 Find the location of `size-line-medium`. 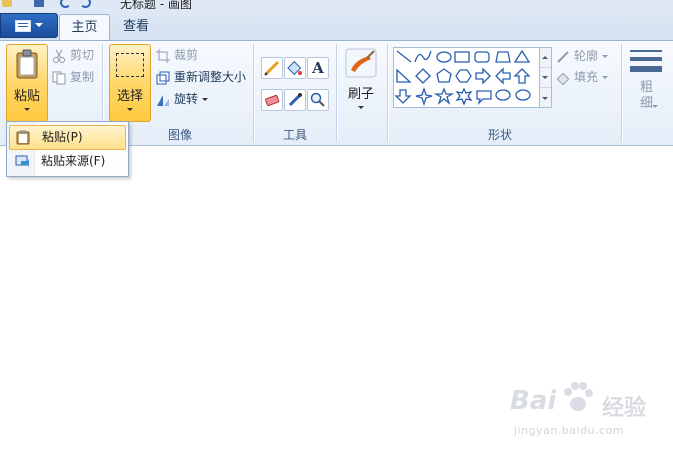

size-line-medium is located at coordinates (646, 59).